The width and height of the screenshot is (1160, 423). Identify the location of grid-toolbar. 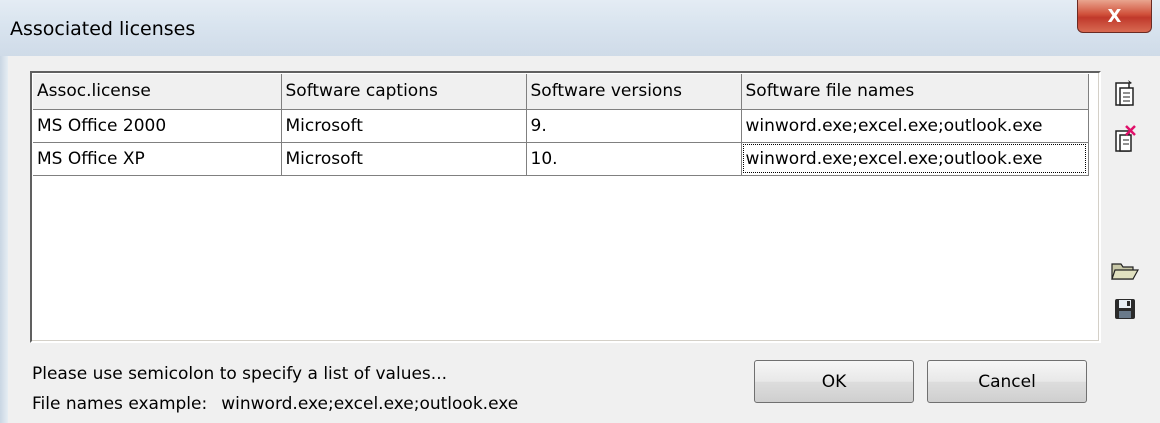
(1126, 206).